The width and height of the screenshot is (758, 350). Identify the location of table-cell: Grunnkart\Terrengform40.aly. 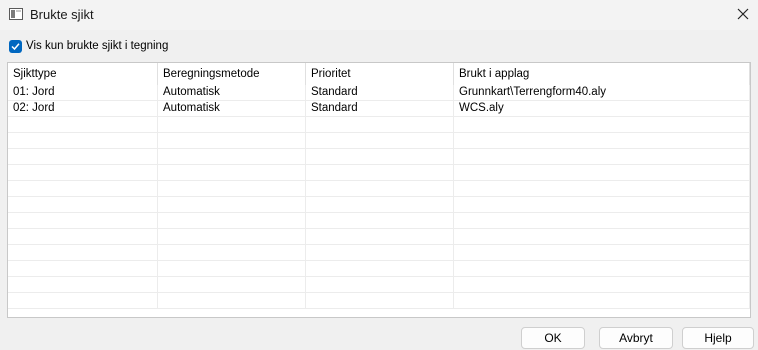
(602, 93).